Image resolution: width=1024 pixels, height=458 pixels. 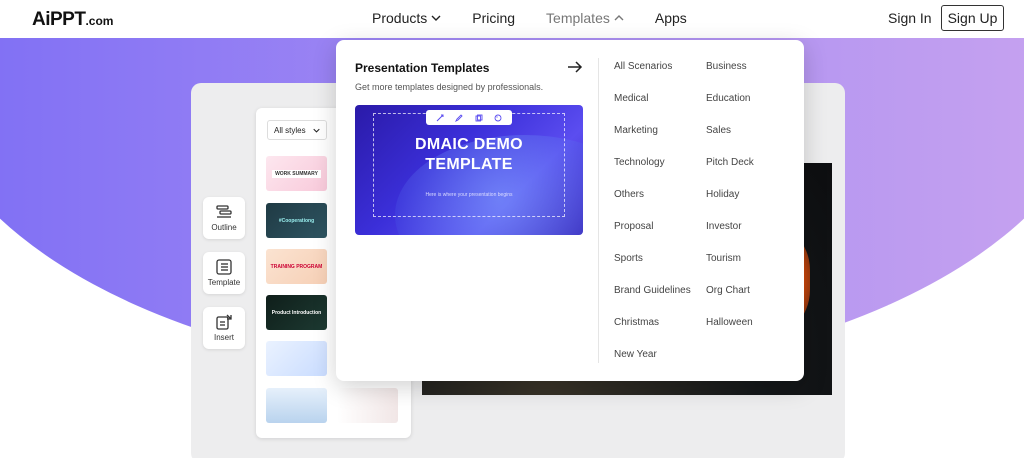 I want to click on nav-templates: Templates, so click(x=585, y=18).